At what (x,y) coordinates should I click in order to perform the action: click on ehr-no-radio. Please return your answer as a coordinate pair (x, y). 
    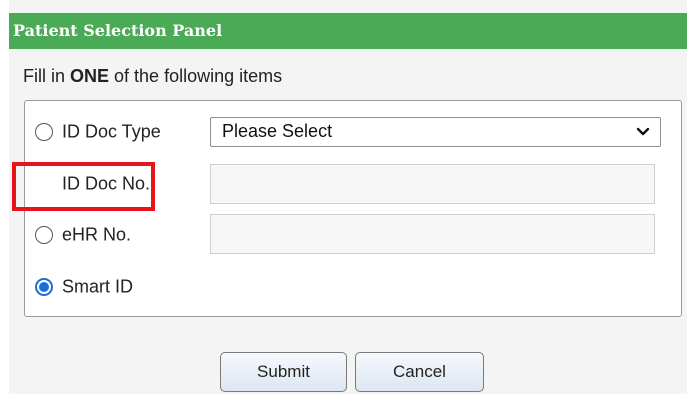
    Looking at the image, I should click on (44, 235).